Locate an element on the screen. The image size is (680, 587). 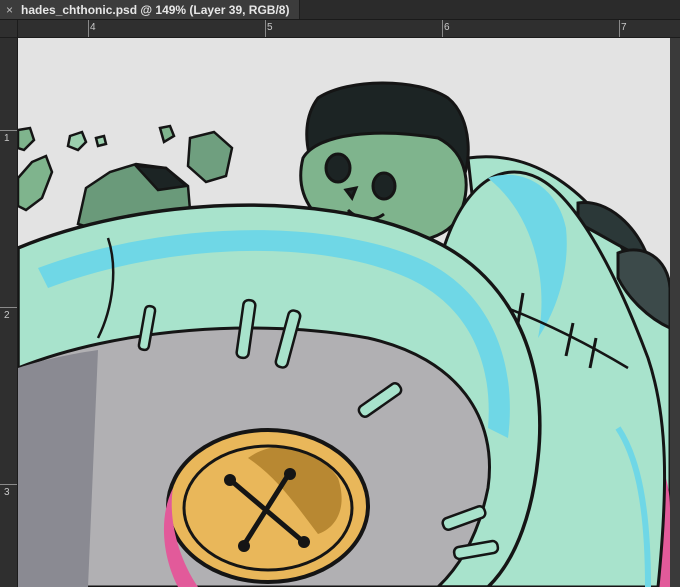
ruler-label: 5 is located at coordinates (270, 27).